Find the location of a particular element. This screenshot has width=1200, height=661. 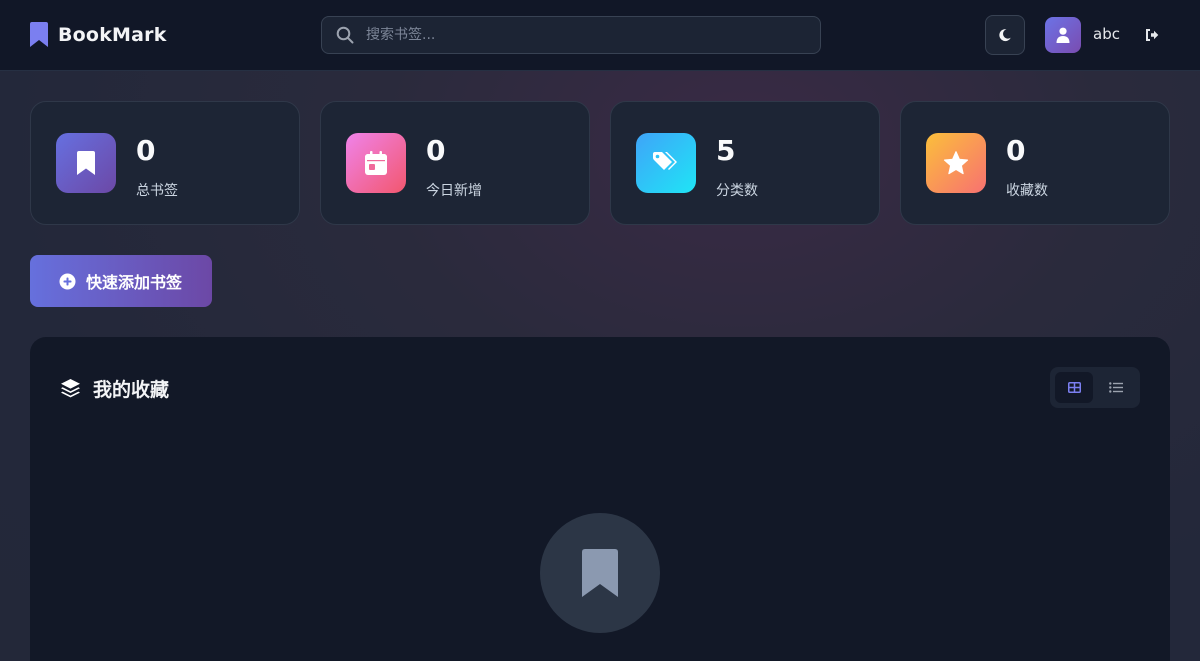

empty-state-illustration is located at coordinates (600, 573).